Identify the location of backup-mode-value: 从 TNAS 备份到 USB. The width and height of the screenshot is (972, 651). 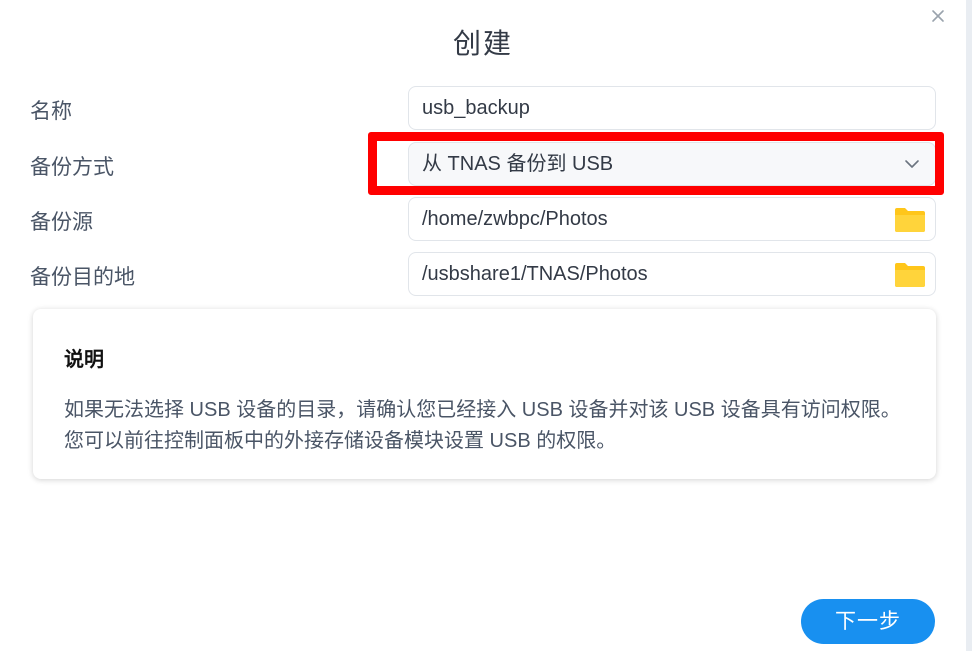
(518, 164).